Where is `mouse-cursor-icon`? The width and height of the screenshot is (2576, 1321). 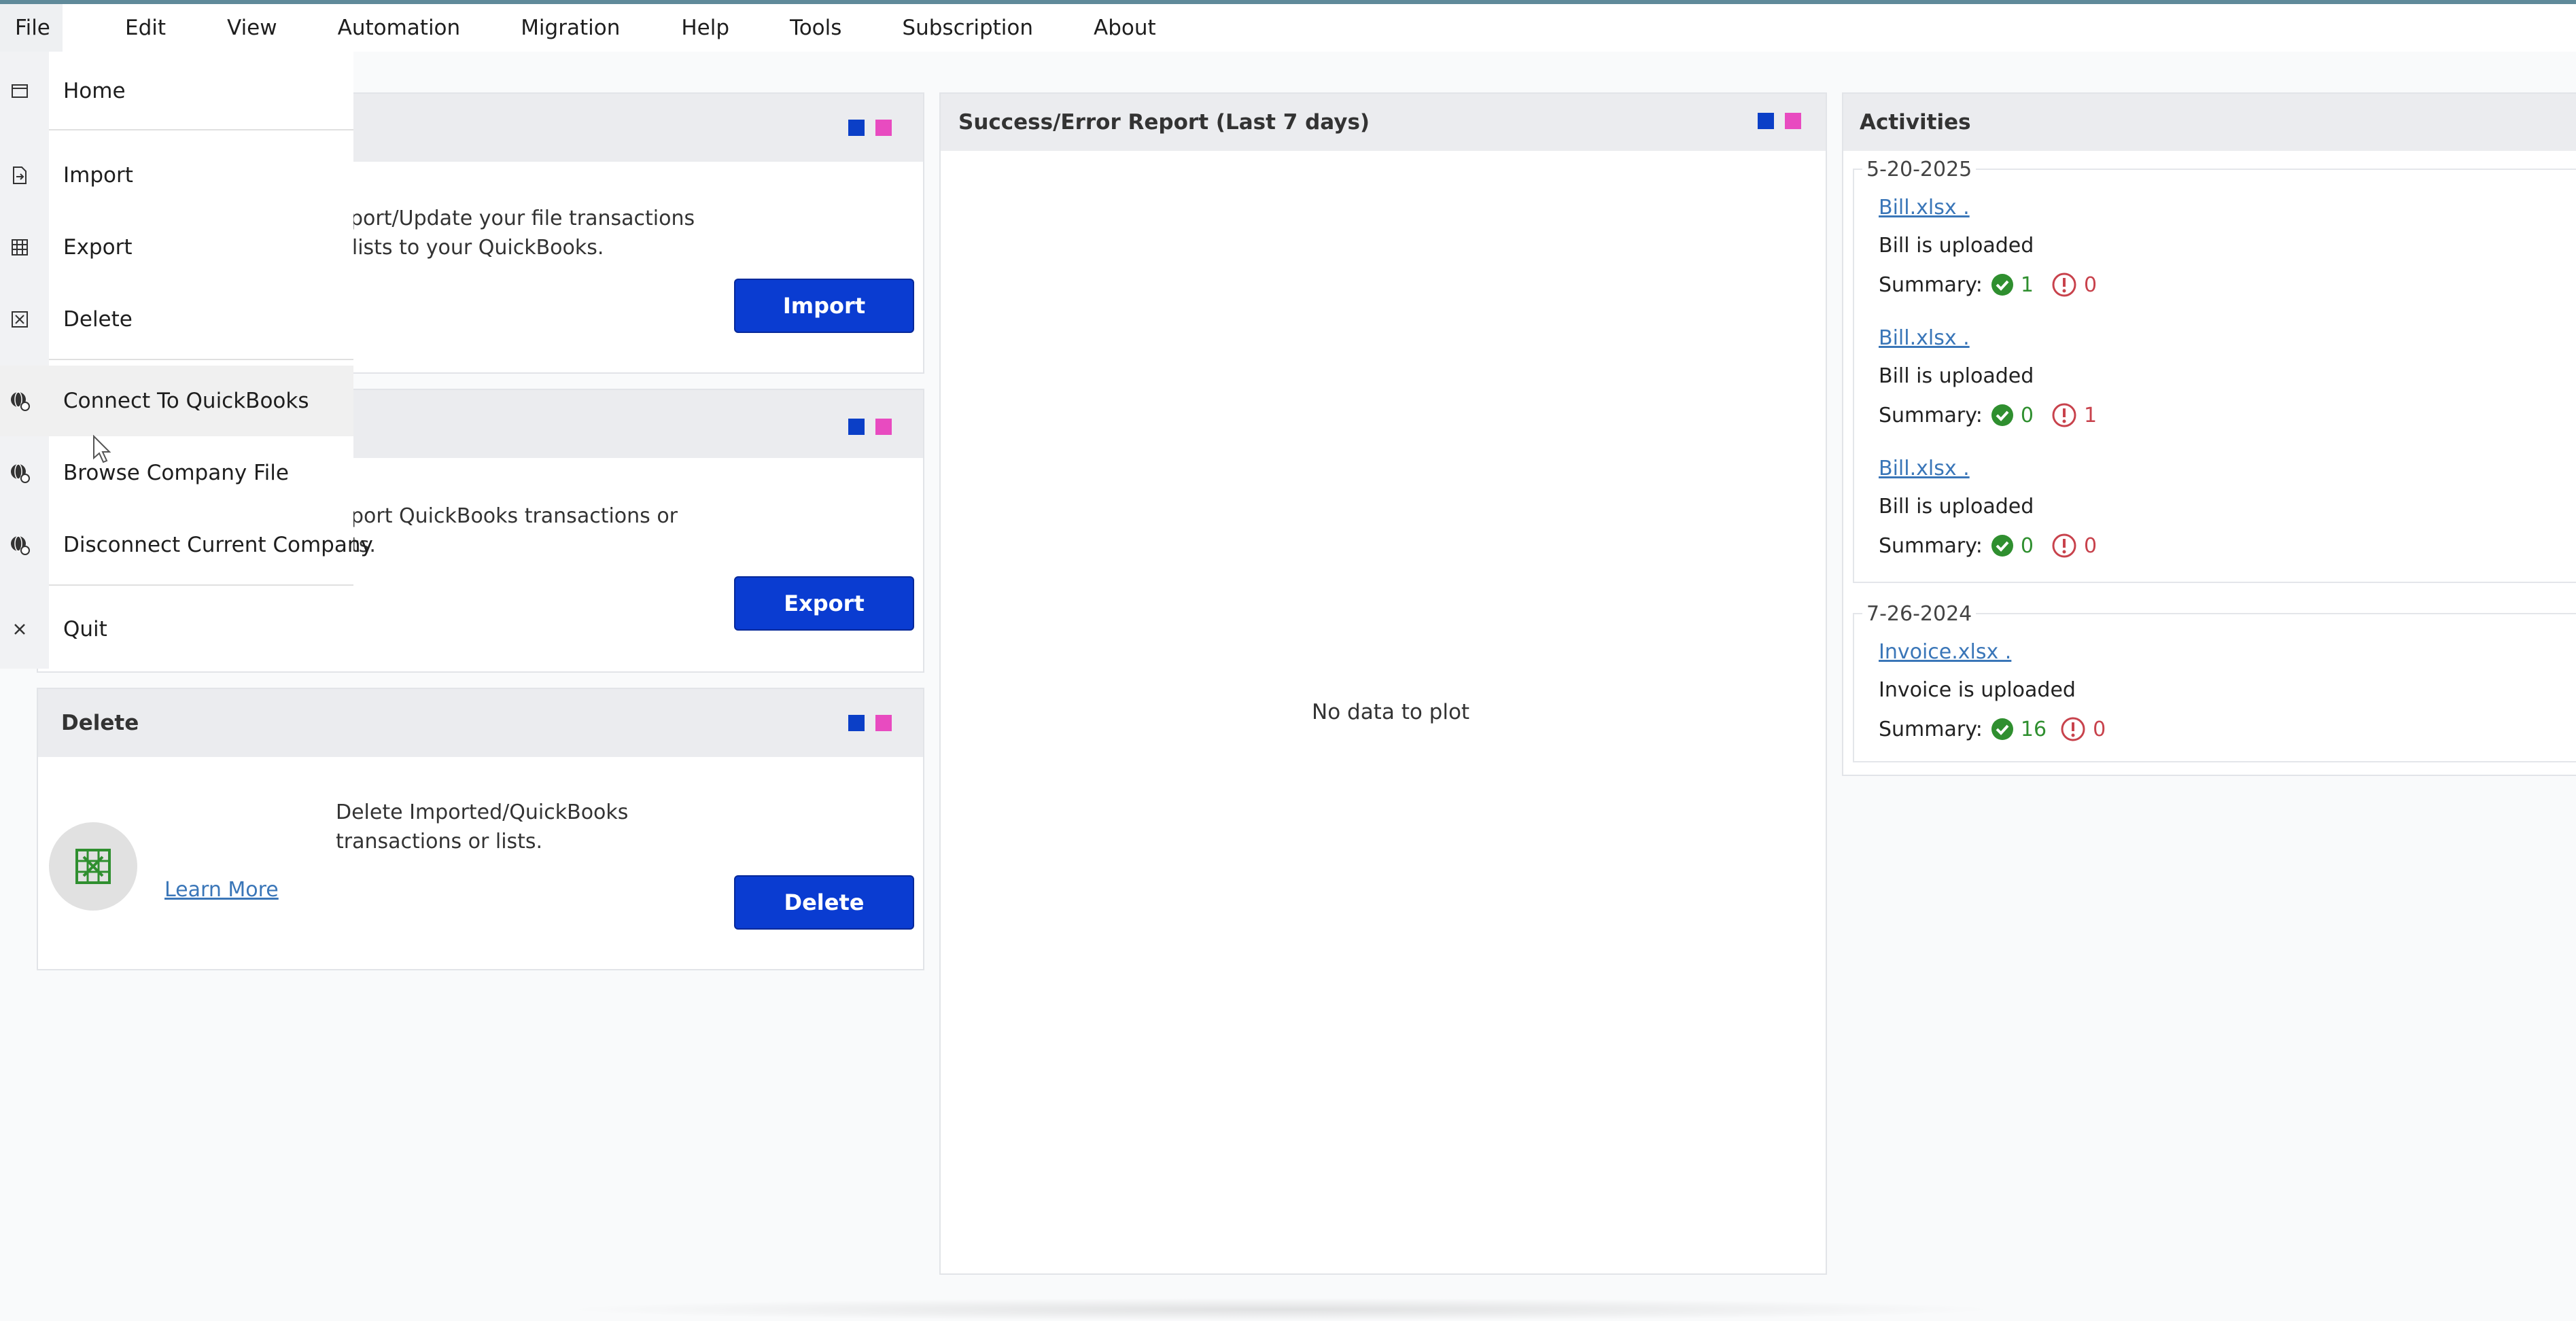
mouse-cursor-icon is located at coordinates (102, 449).